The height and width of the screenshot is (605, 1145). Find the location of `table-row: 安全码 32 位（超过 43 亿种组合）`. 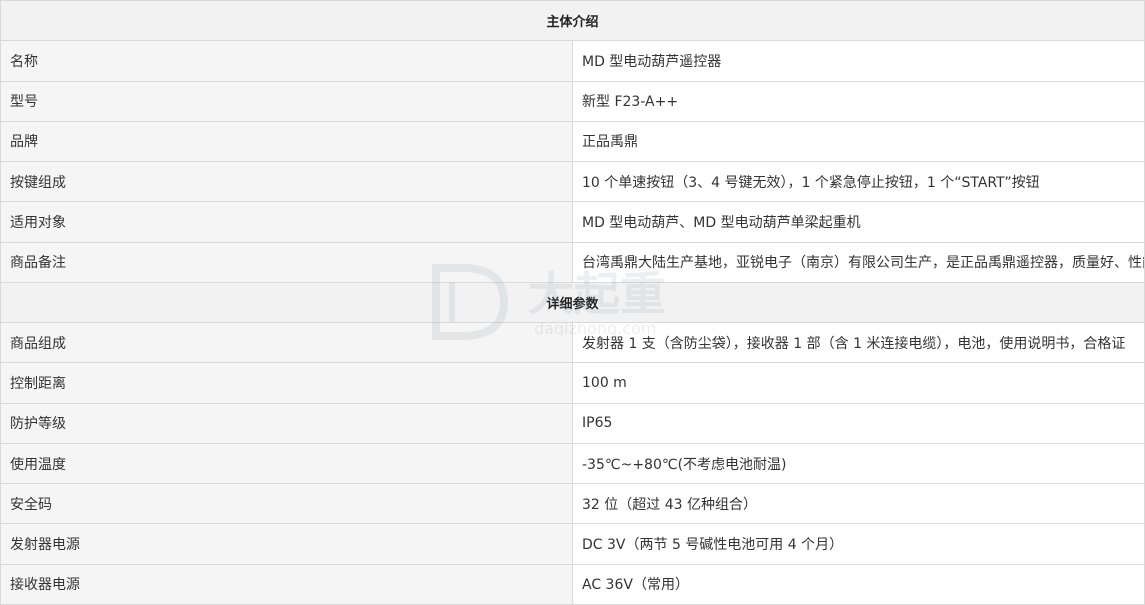

table-row: 安全码 32 位（超过 43 亿种组合） is located at coordinates (572, 504).